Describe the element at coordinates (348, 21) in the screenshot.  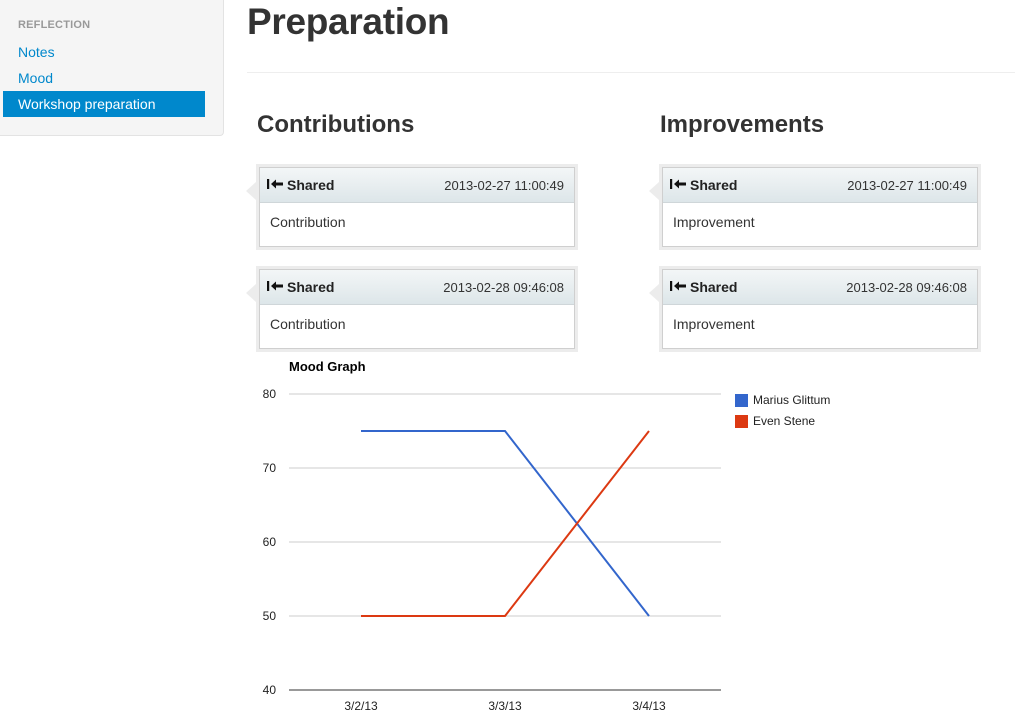
I see `page-title: Preparation` at that location.